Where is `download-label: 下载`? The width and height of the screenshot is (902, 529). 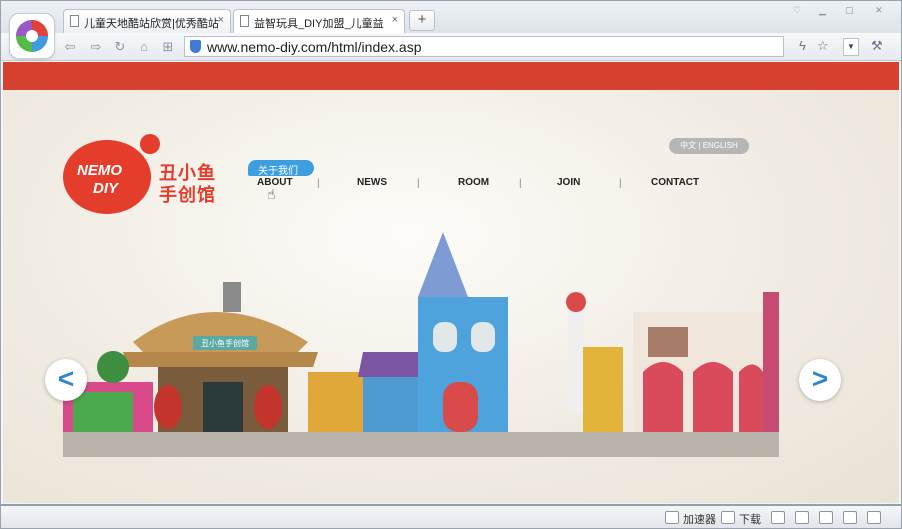 download-label: 下载 is located at coordinates (750, 519).